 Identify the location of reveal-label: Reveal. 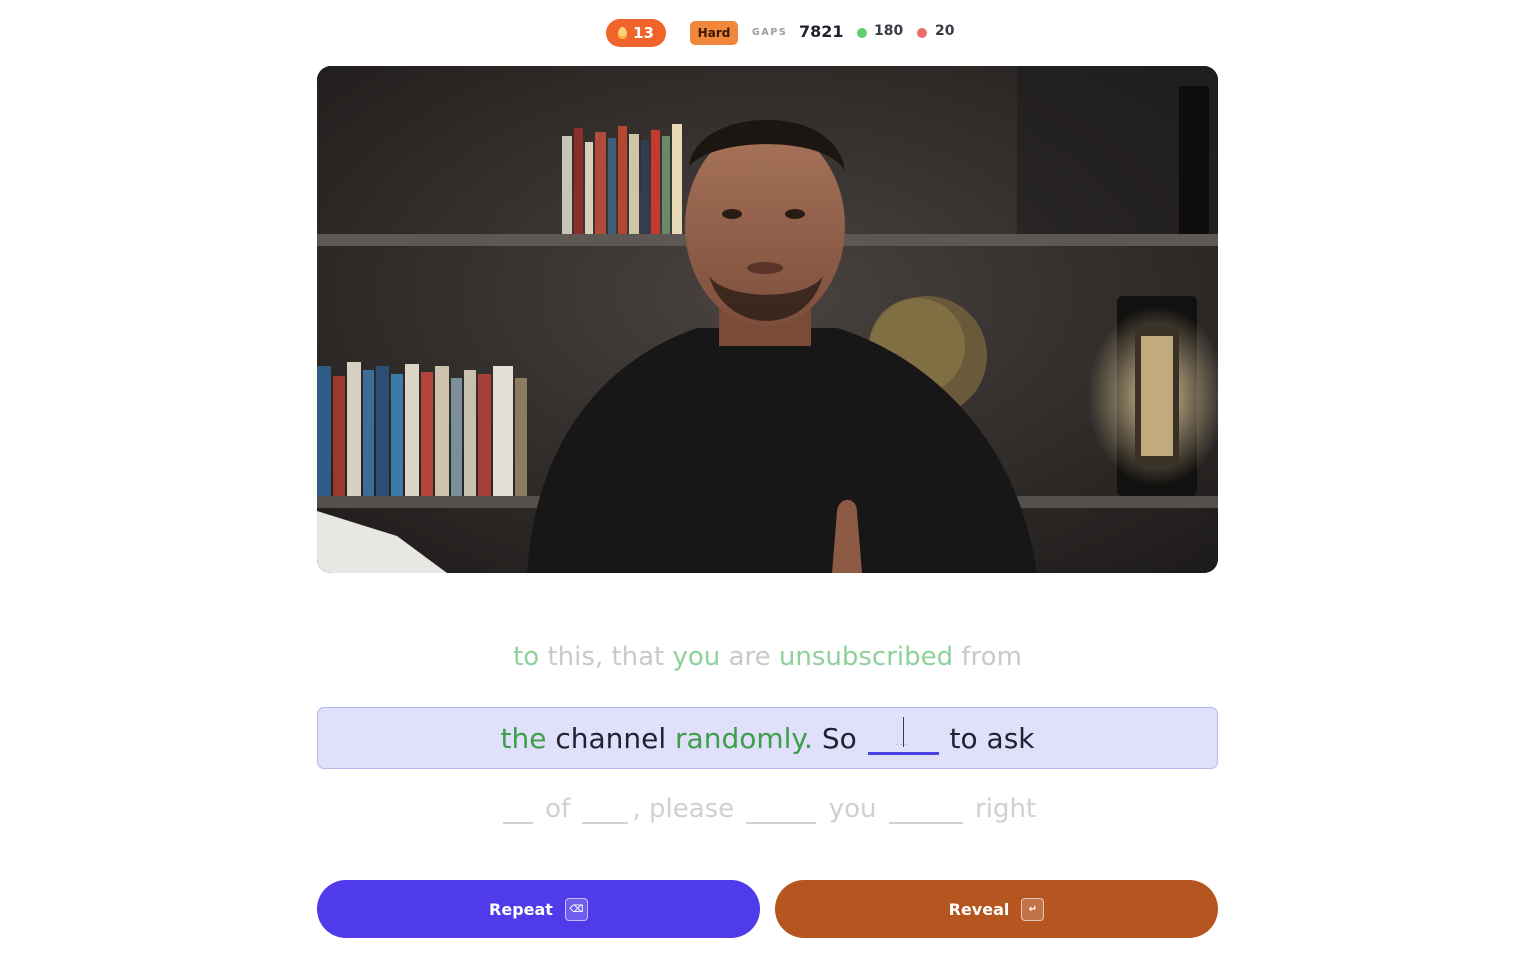
(979, 909).